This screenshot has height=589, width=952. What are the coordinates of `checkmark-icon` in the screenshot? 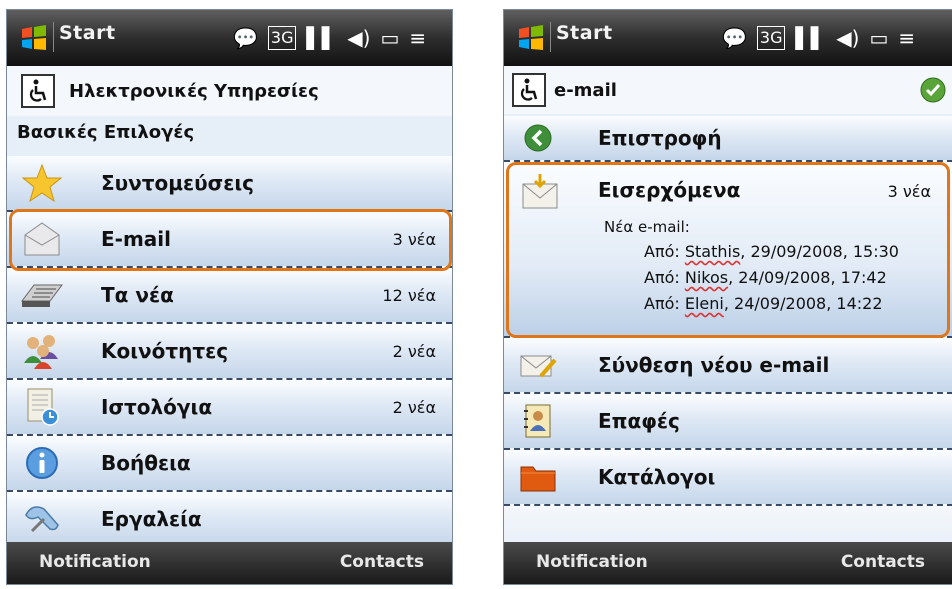 It's located at (933, 90).